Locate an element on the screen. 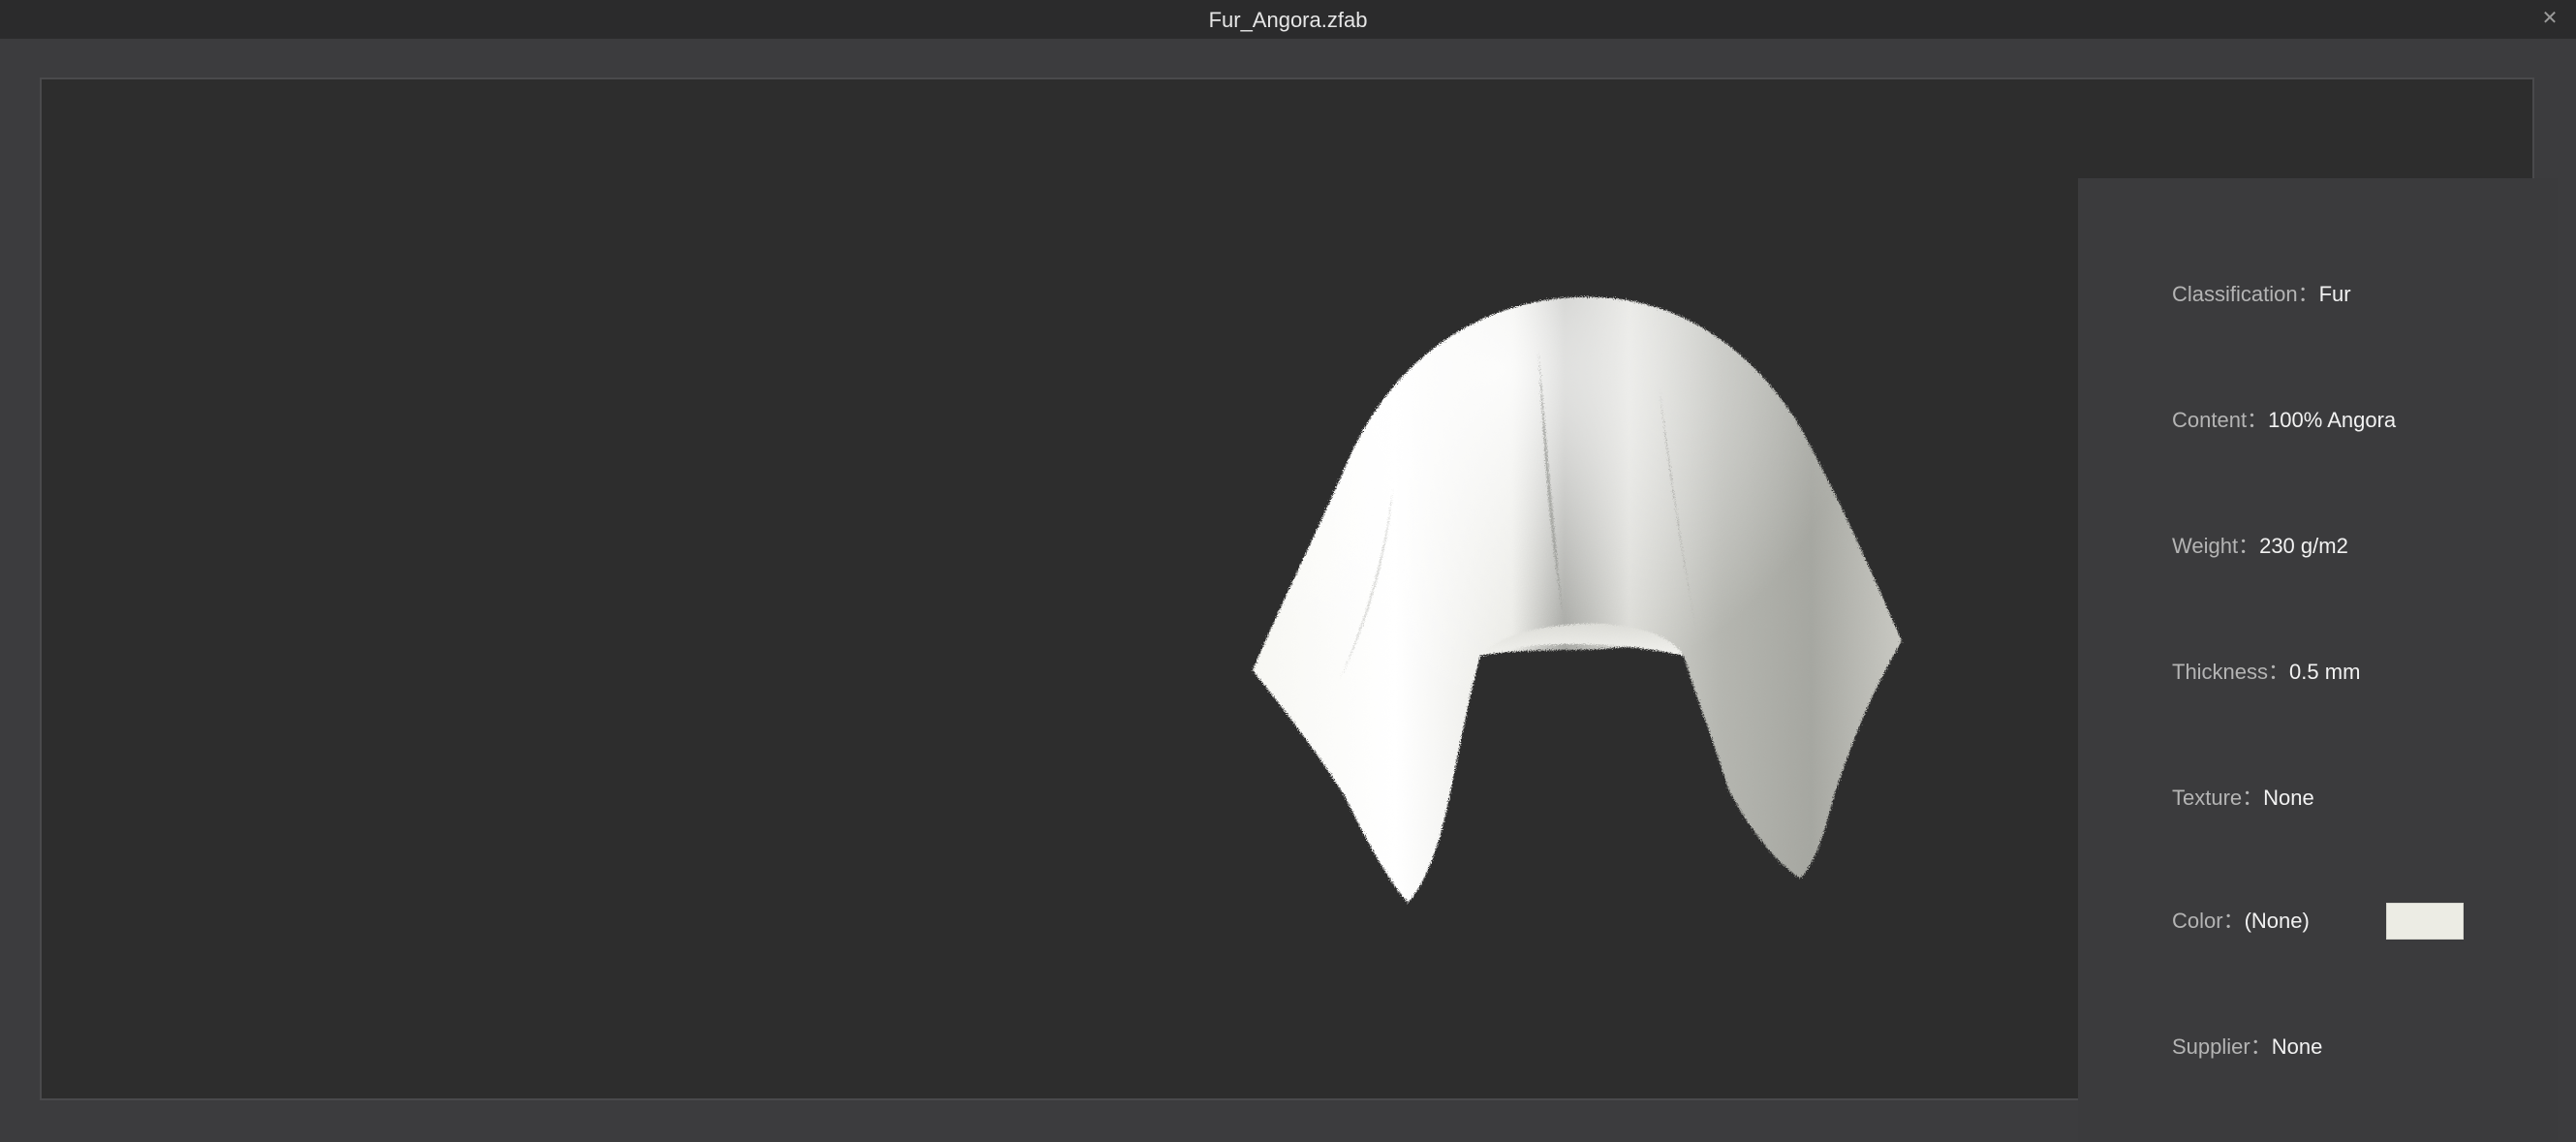  thickness-value: 0.5 mm is located at coordinates (2325, 672).